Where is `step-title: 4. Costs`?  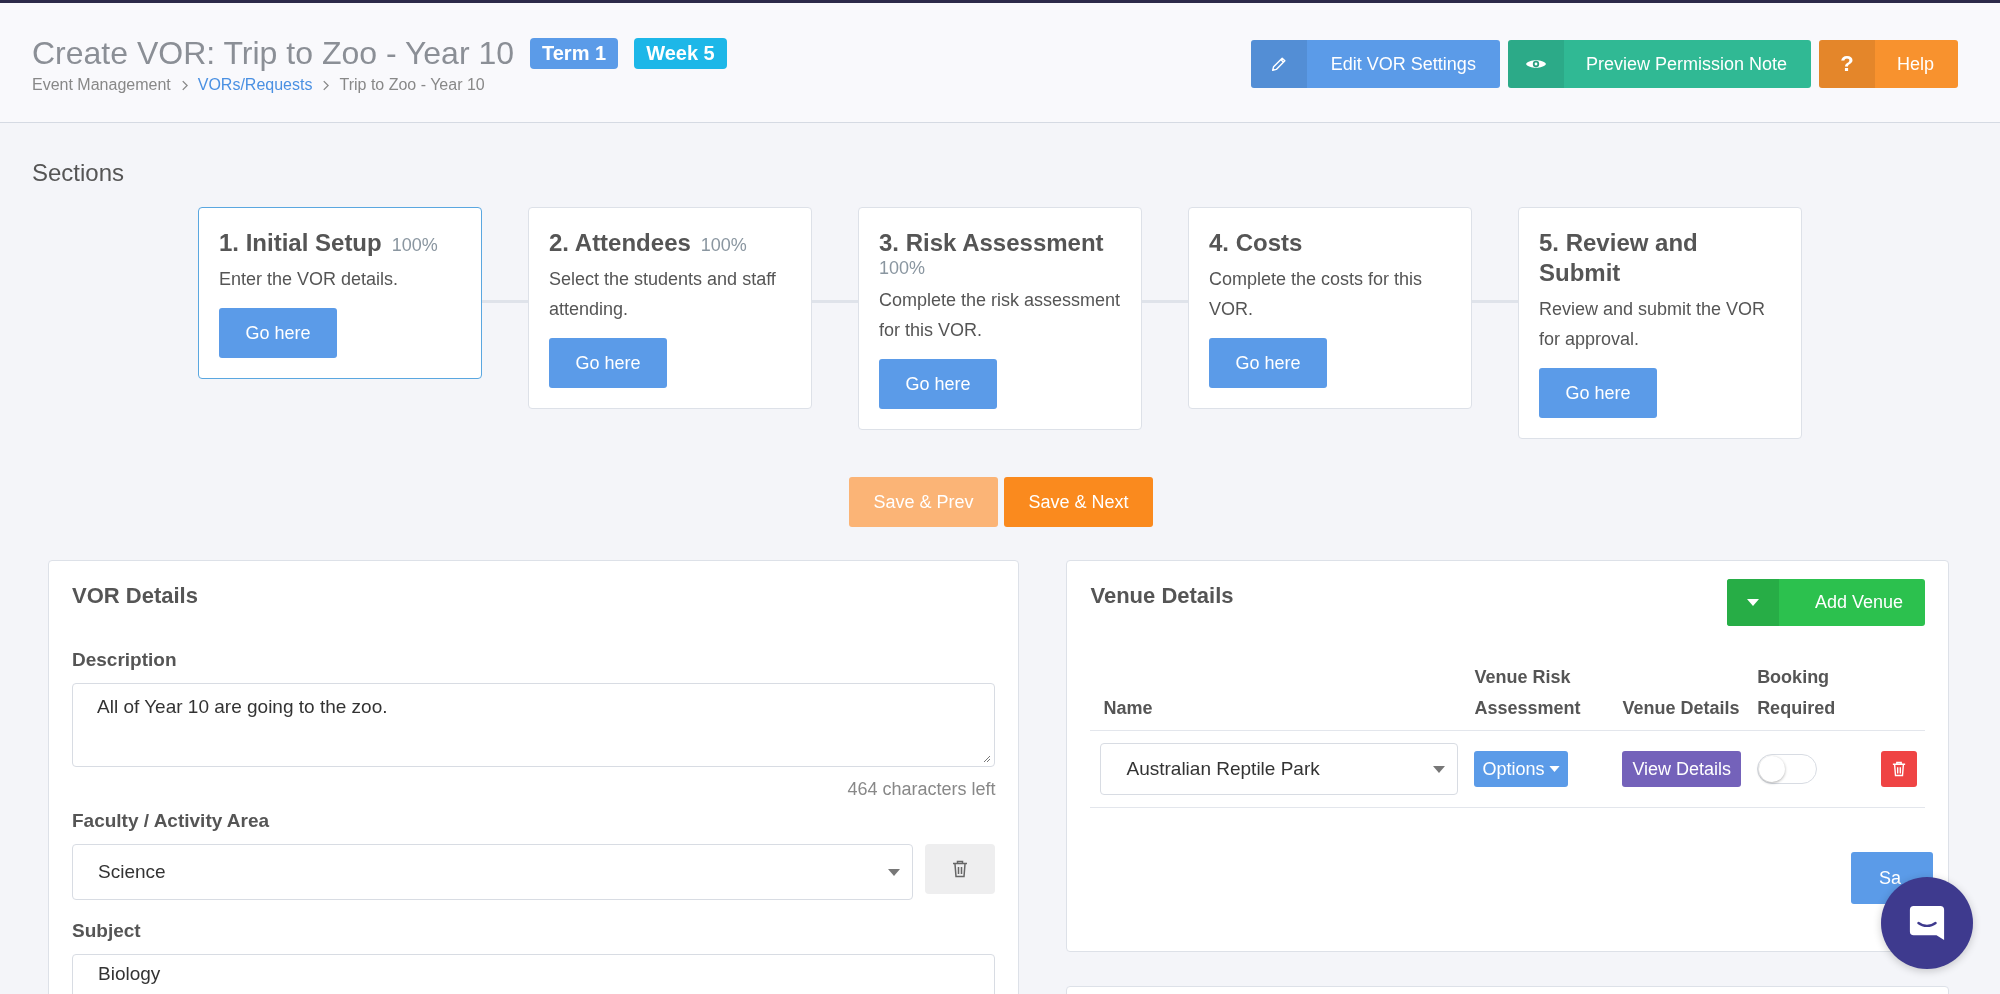
step-title: 4. Costs is located at coordinates (1256, 243).